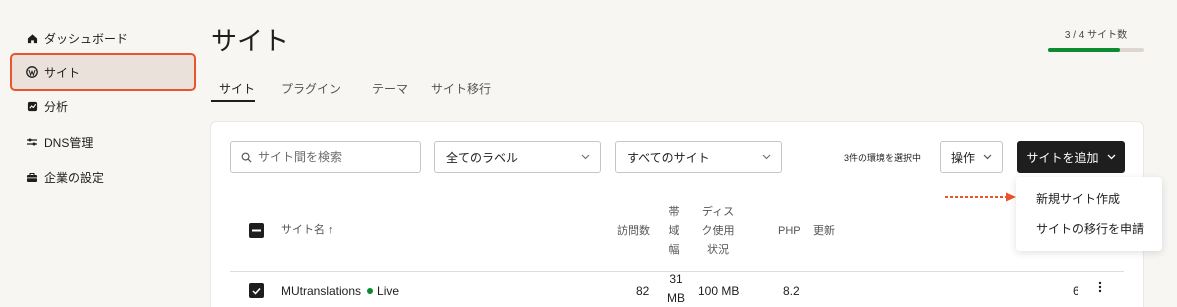 This screenshot has width=1177, height=307. Describe the element at coordinates (69, 142) in the screenshot. I see `sidebar-item-label: DNS管理` at that location.